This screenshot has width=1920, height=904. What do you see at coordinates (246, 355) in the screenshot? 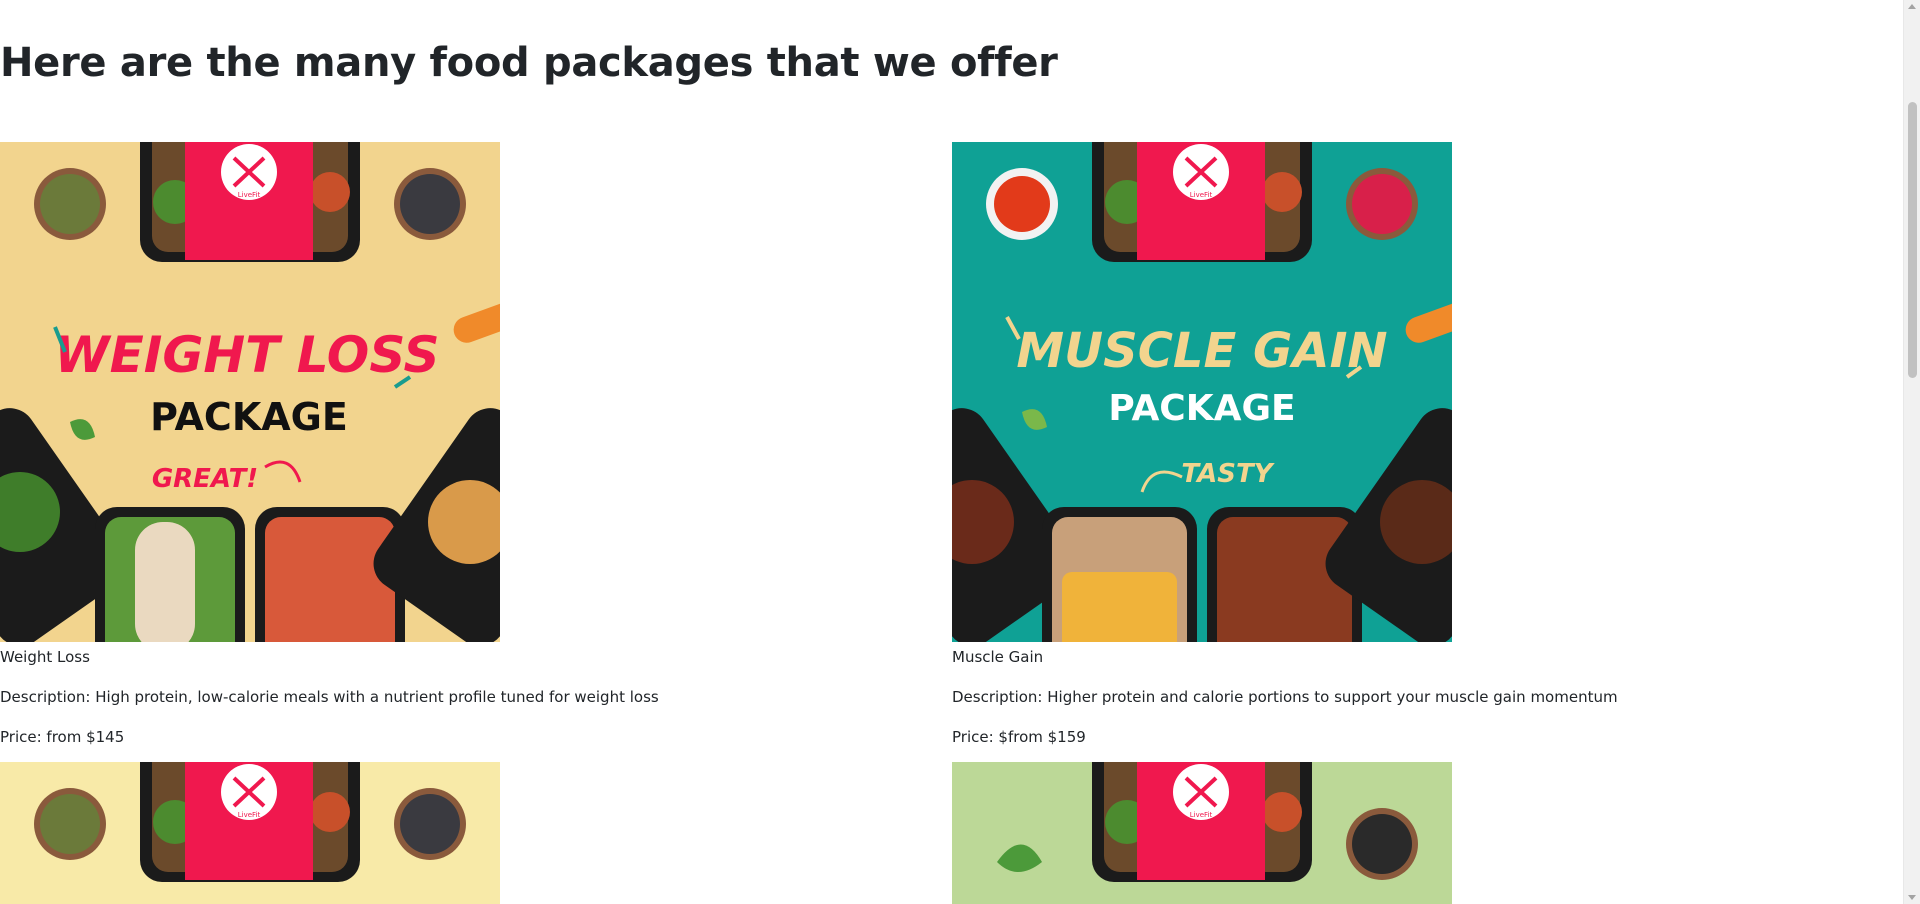
I see `svg-text: WEIGHT LOSS` at bounding box center [246, 355].